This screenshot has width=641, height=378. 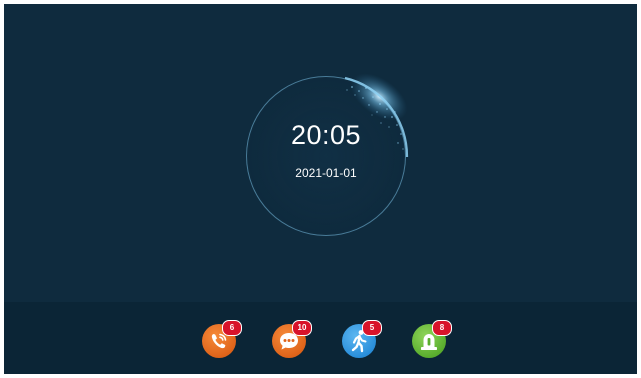 What do you see at coordinates (442, 328) in the screenshot?
I see `alarms-badge: 8` at bounding box center [442, 328].